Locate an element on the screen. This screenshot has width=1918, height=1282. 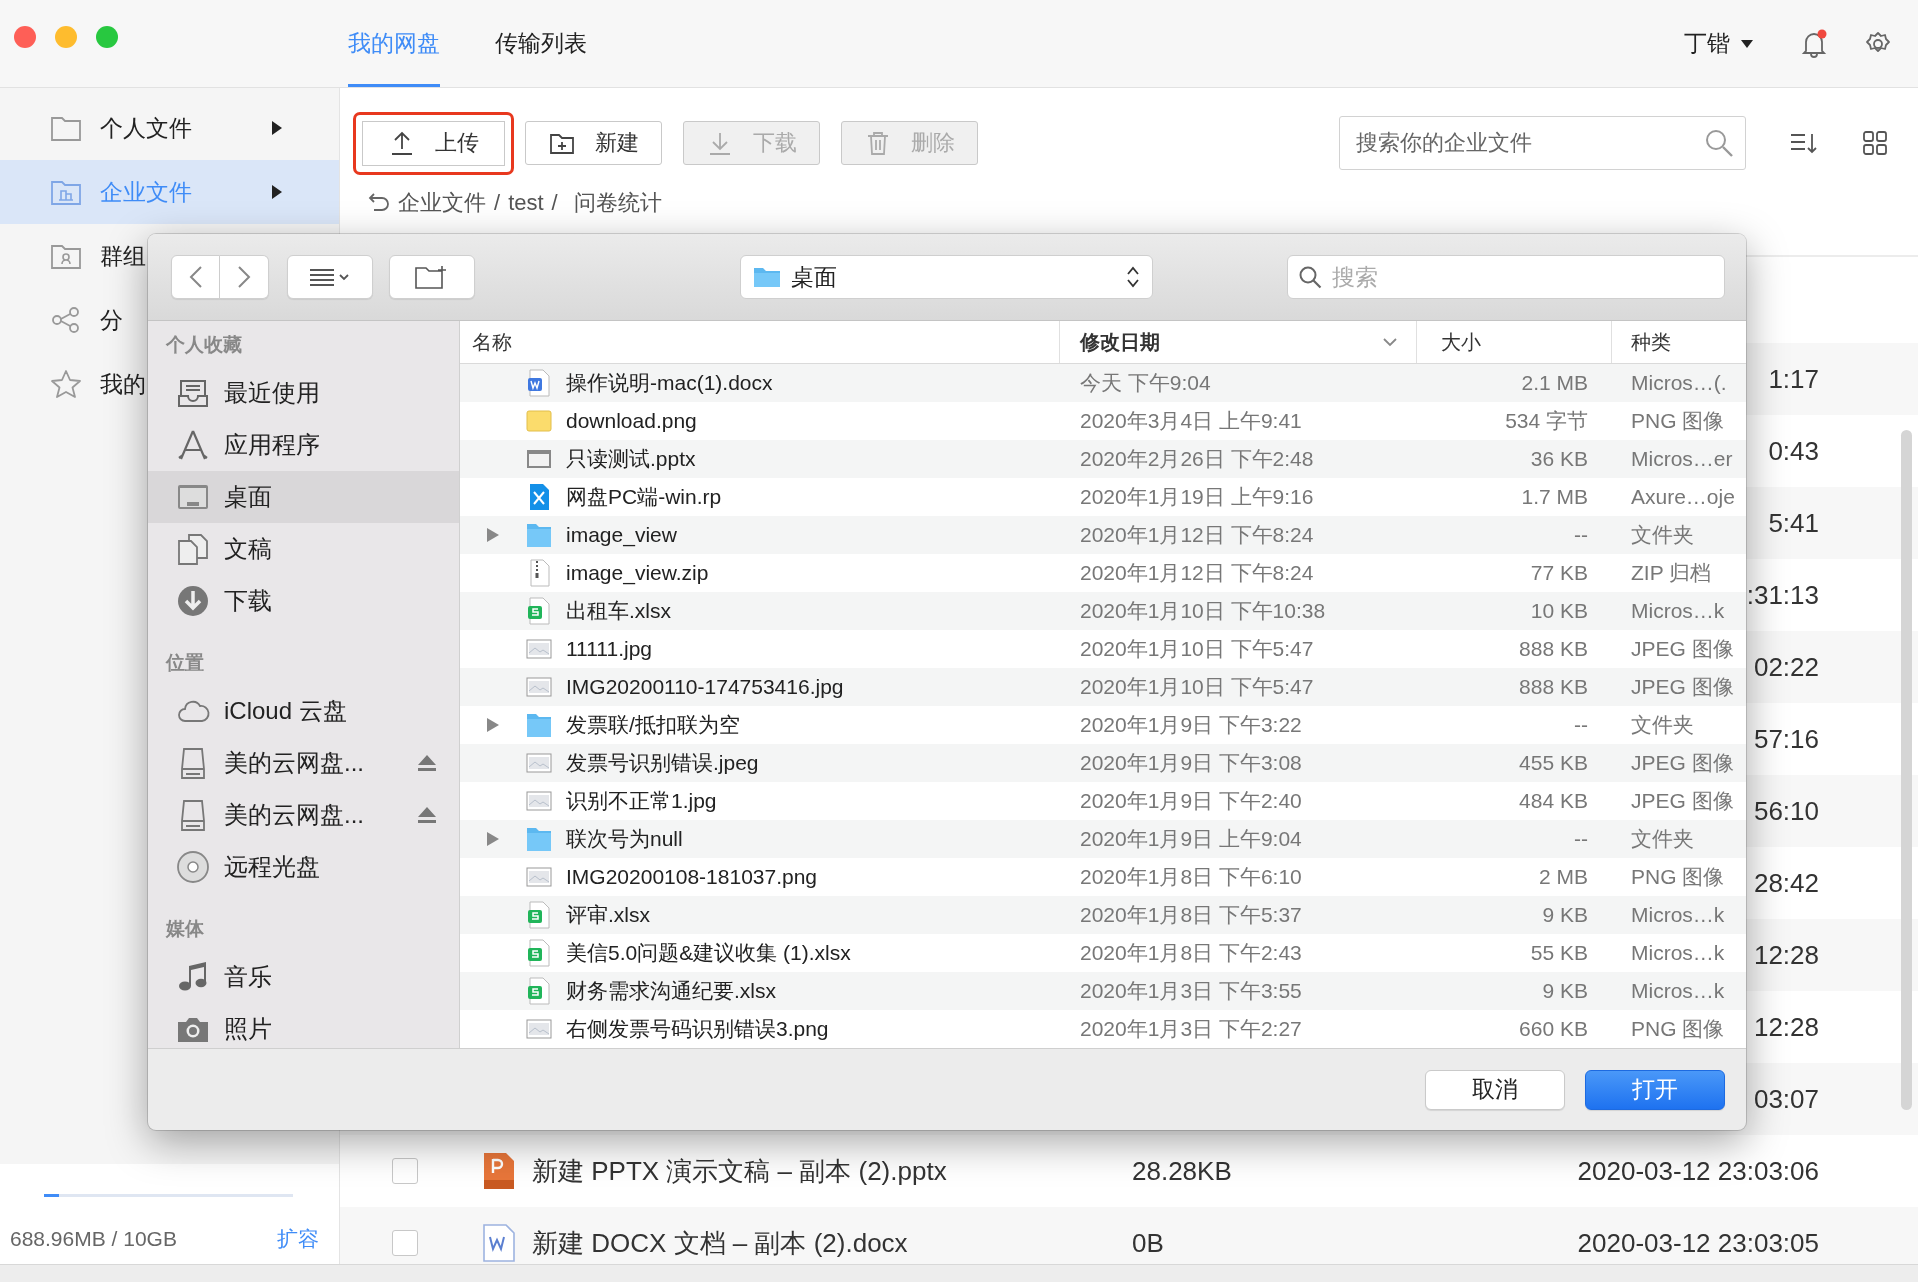
location-label: iCloud 云盘 is located at coordinates (285, 711).